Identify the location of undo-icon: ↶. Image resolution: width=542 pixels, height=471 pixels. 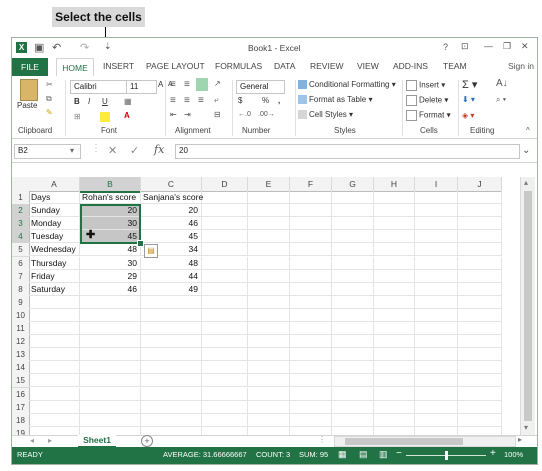
(56, 47).